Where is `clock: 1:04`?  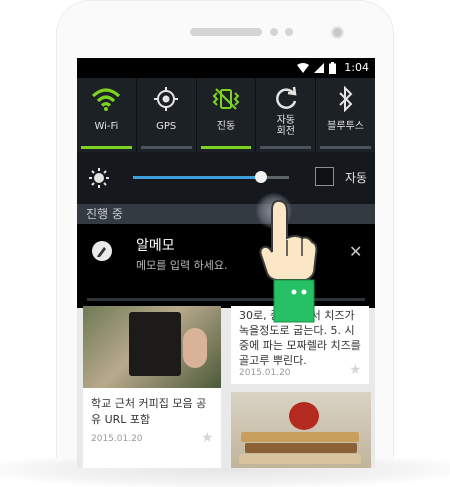
clock: 1:04 is located at coordinates (356, 67).